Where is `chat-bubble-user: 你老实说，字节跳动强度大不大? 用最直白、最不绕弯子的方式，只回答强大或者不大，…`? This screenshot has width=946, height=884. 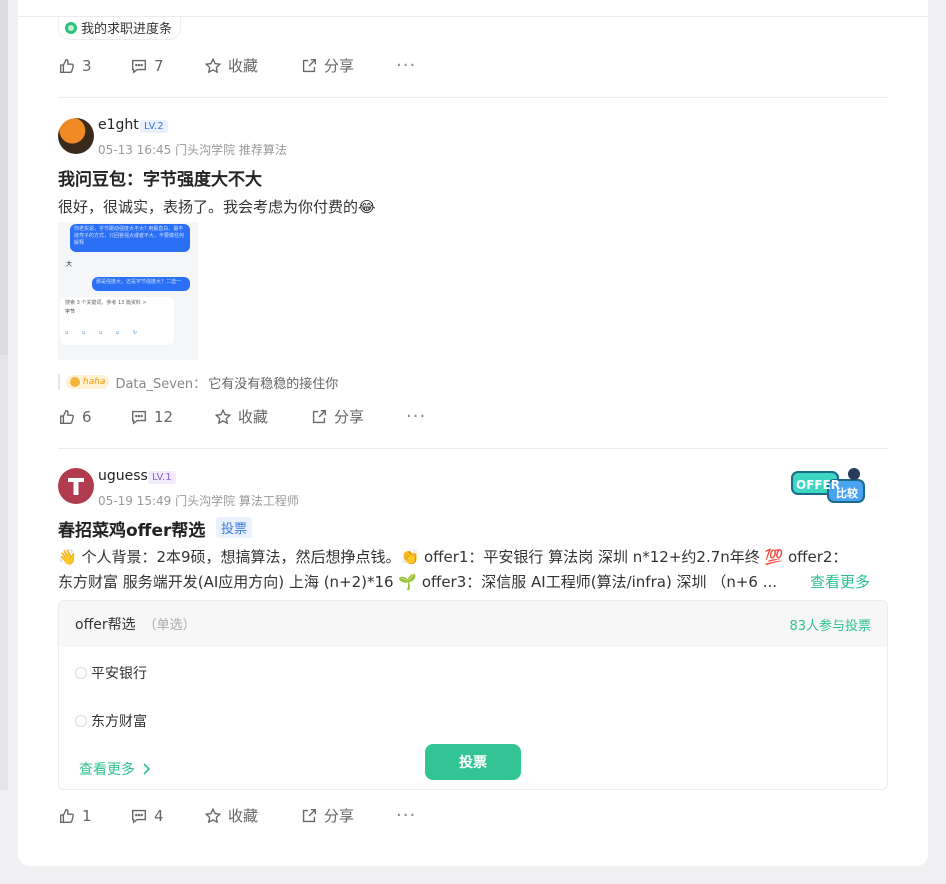
chat-bubble-user: 你老实说，字节跳动强度大不大? 用最直白、最不绕弯子的方式，只回答强大或者不大，… is located at coordinates (130, 238).